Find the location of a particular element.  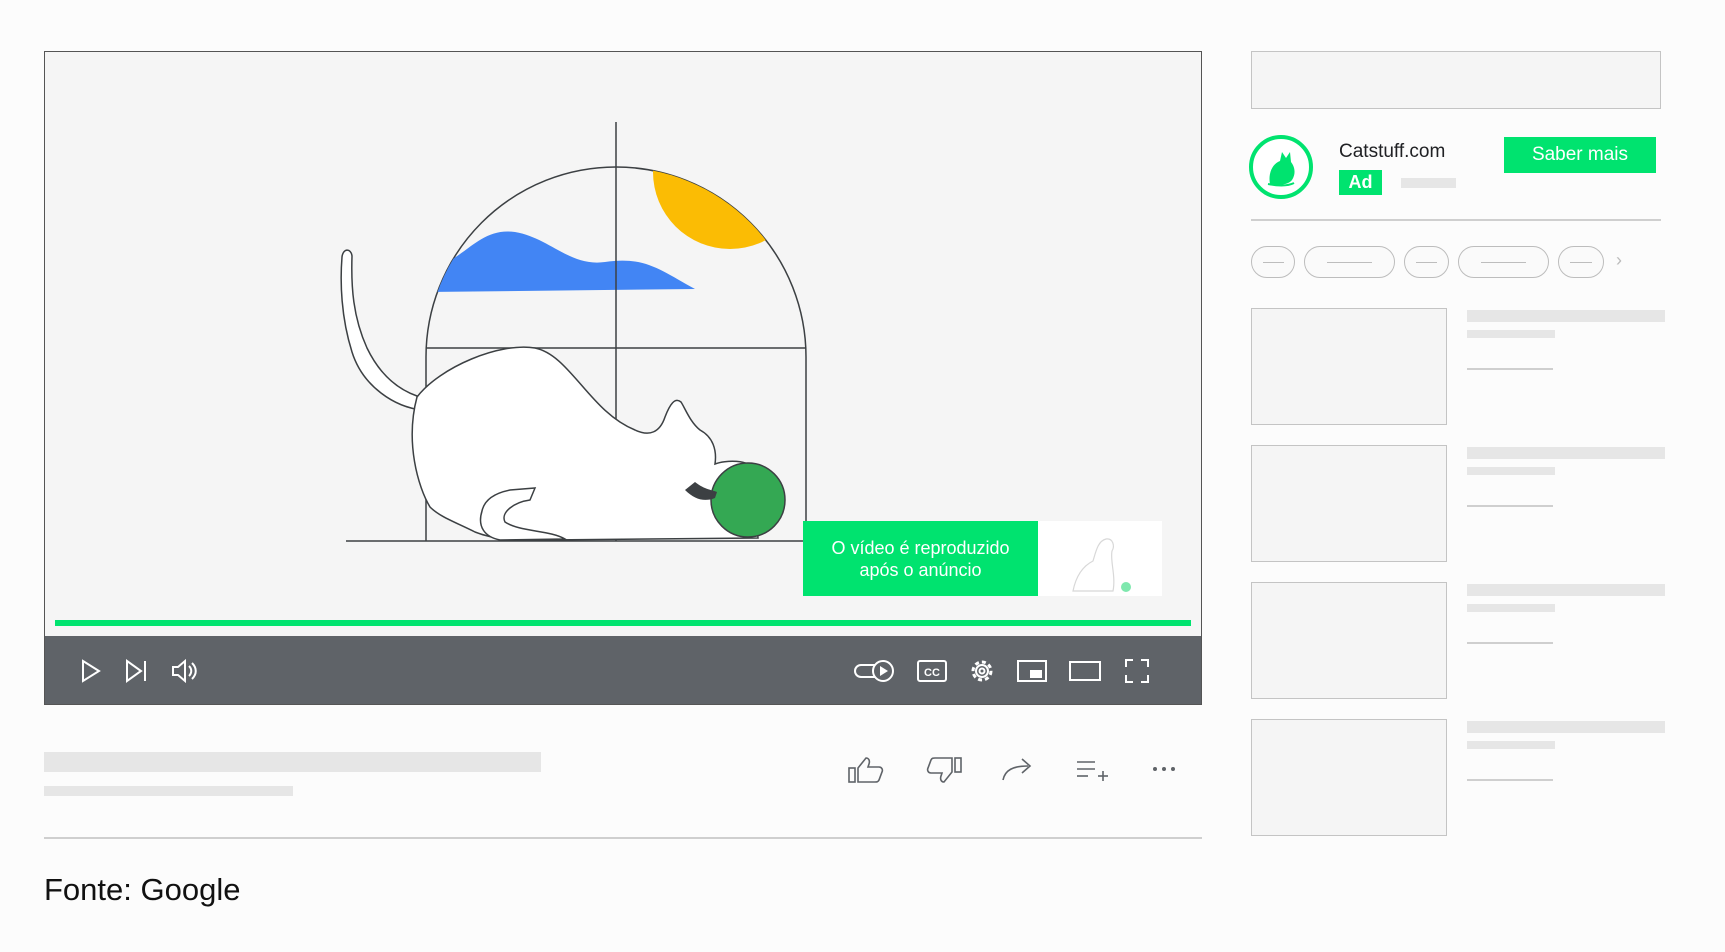

fullscreen-button is located at coordinates (1137, 671).